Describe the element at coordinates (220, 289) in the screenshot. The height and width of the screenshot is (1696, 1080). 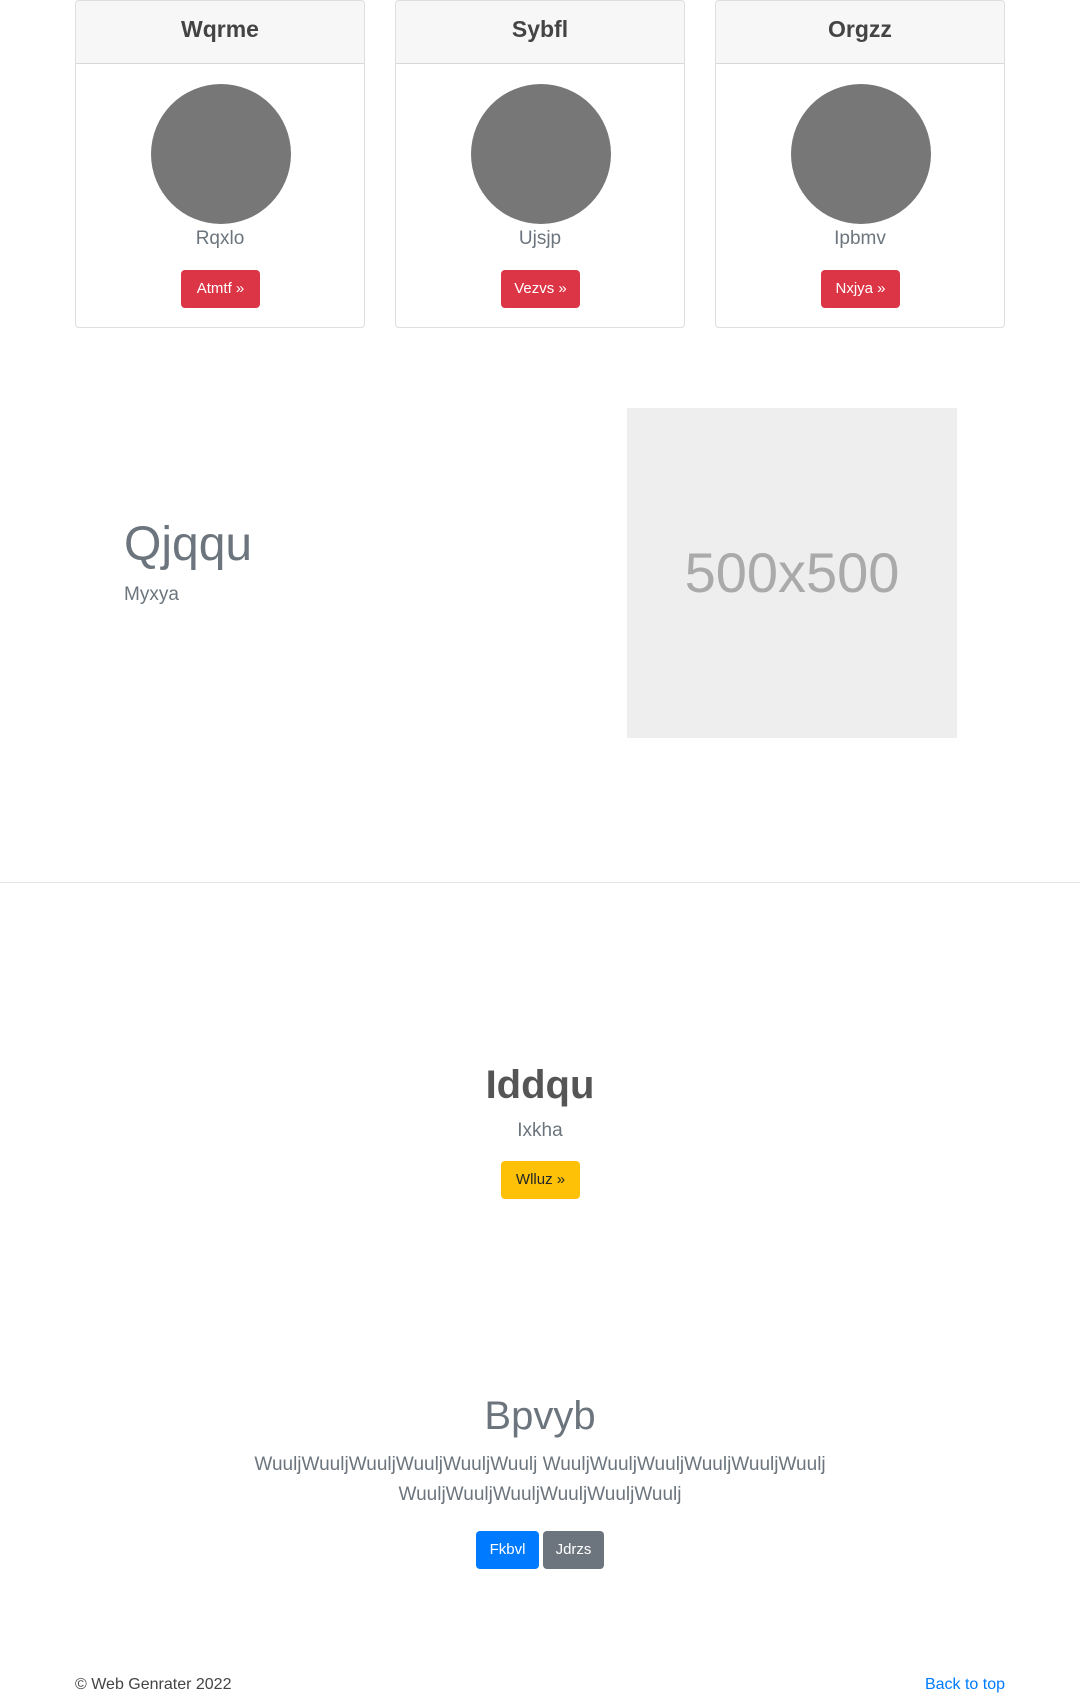
I see `card-button: Atmtf »` at that location.